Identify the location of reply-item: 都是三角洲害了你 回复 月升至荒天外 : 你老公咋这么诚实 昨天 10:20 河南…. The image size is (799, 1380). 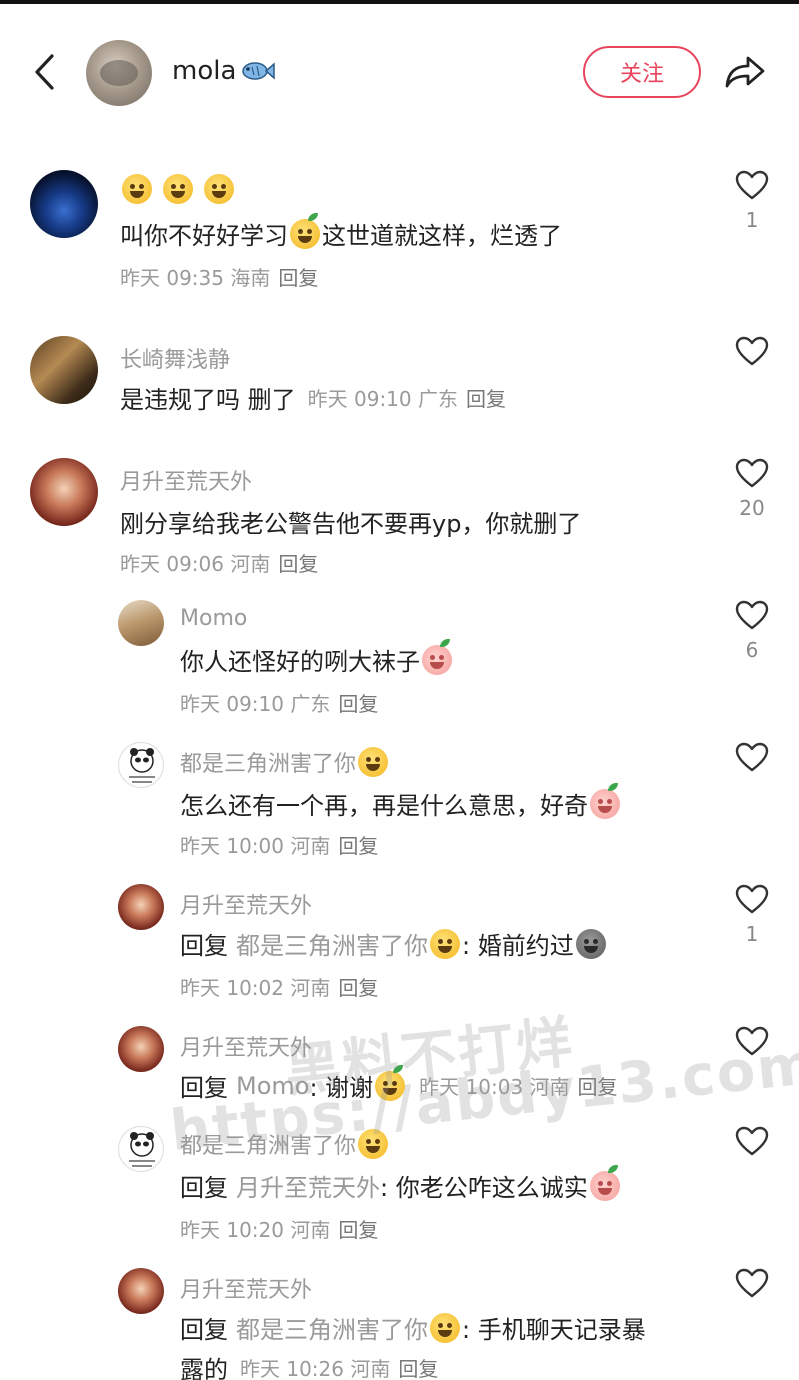
(399, 1186).